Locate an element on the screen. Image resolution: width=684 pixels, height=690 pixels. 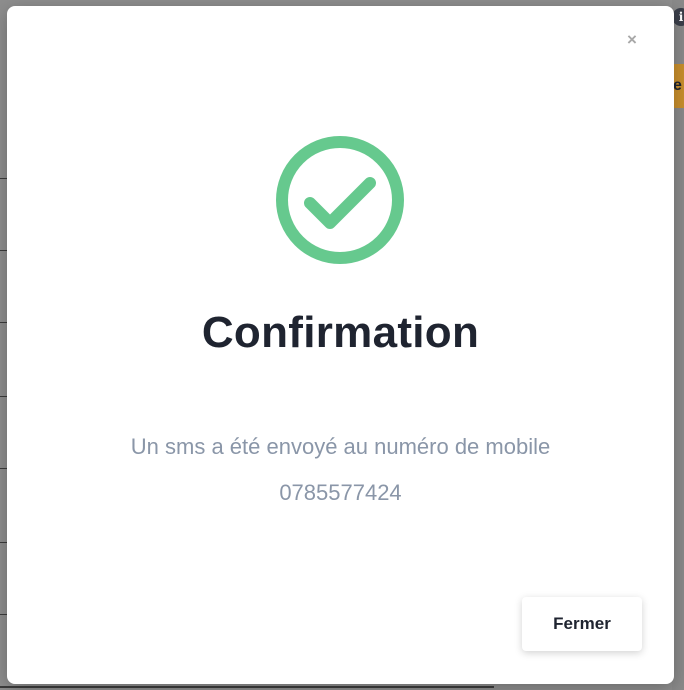
phone-number: 0785577424 is located at coordinates (340, 492).